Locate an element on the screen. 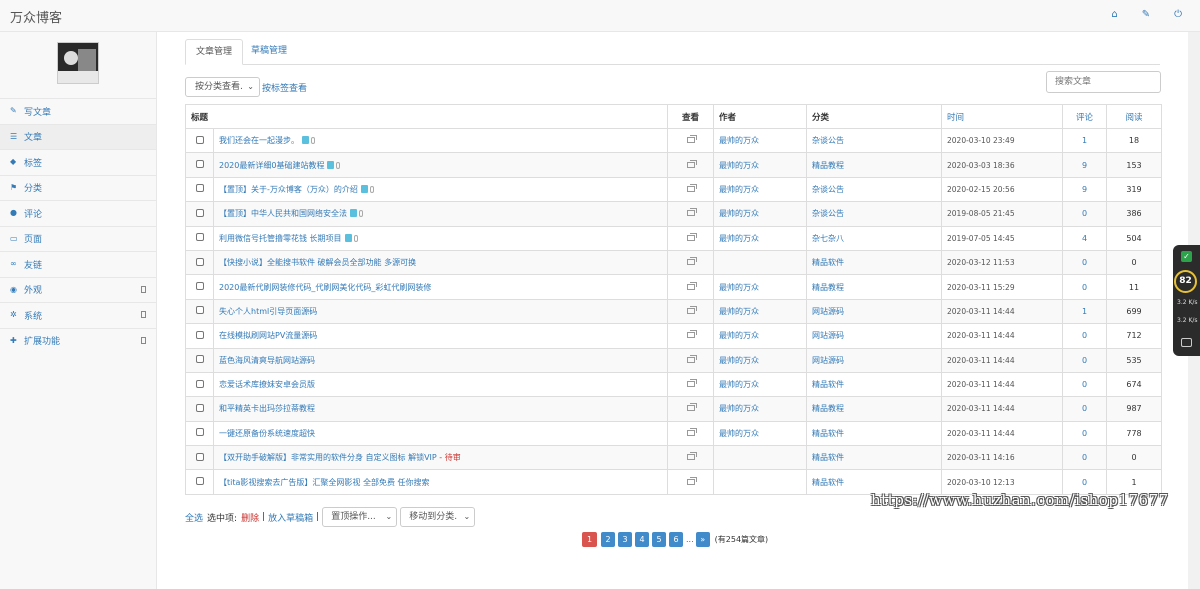 The image size is (1200, 589). sidebar-item: ⚑ 分类 is located at coordinates (78, 187).